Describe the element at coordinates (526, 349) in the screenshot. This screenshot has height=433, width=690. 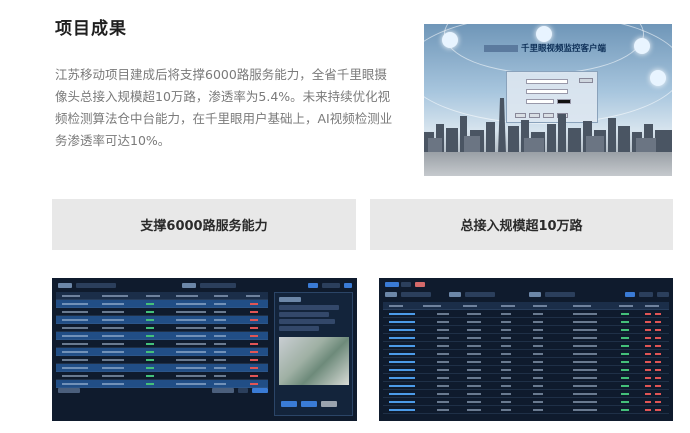
I see `dashboard-table-image` at that location.